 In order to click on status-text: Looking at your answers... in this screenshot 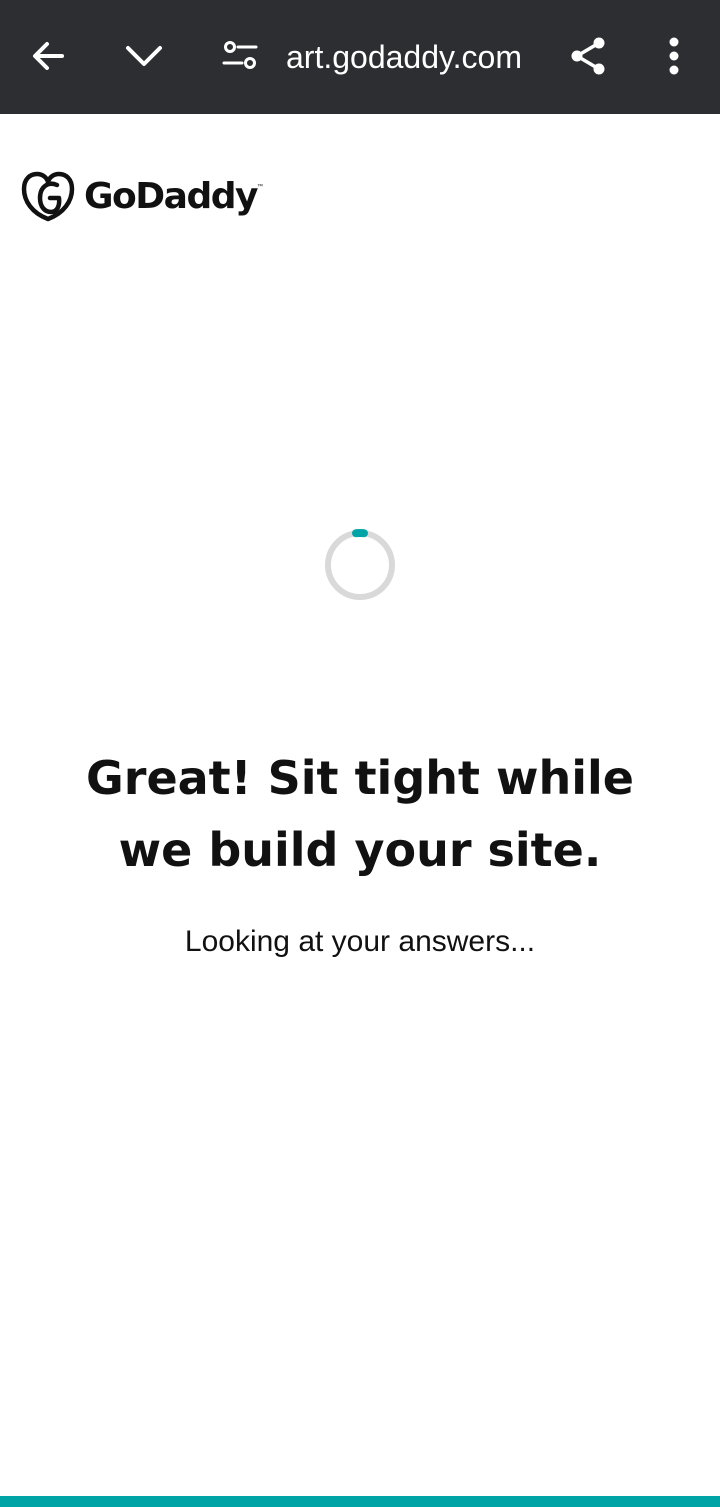, I will do `click(360, 941)`.